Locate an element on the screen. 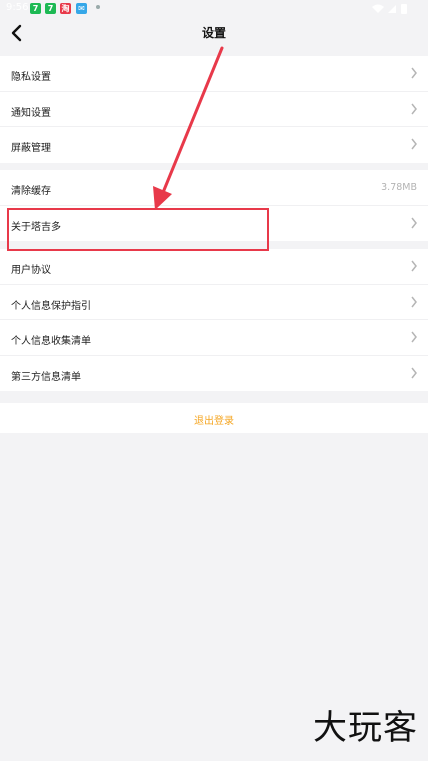 Image resolution: width=428 pixels, height=761 pixels. watermark-logo: 大玩客 is located at coordinates (365, 728).